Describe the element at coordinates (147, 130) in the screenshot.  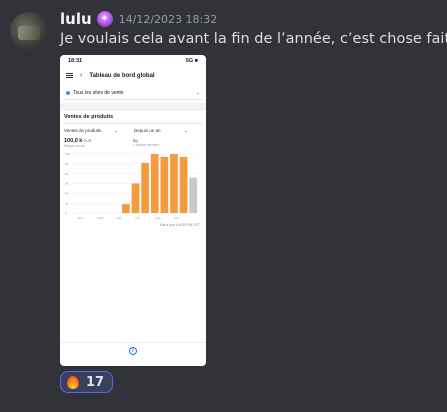
I see `phone-select-period-label: Depuis un an` at that location.